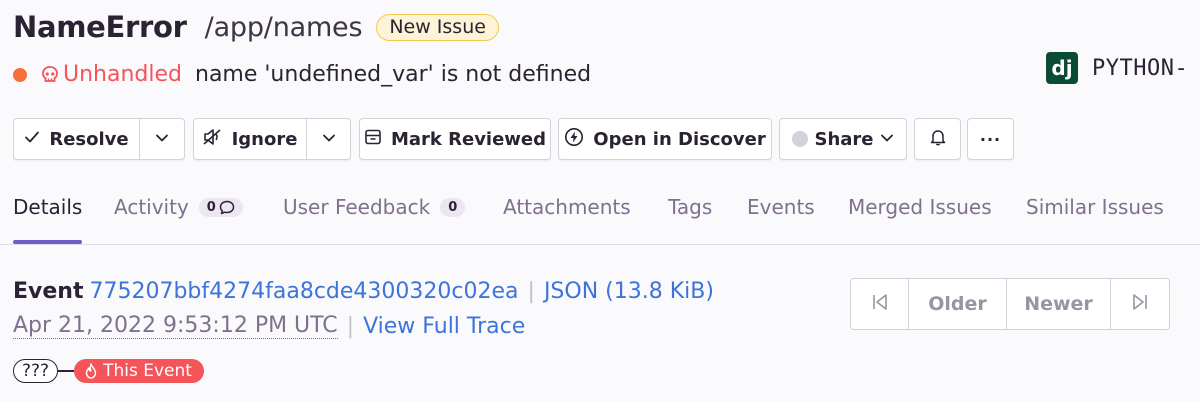  I want to click on resolve-dropdown-button, so click(162, 139).